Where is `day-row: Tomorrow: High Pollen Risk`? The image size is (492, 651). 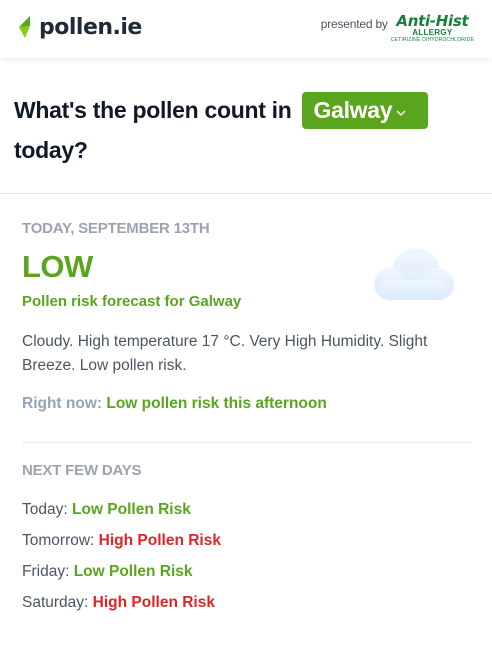 day-row: Tomorrow: High Pollen Risk is located at coordinates (247, 541).